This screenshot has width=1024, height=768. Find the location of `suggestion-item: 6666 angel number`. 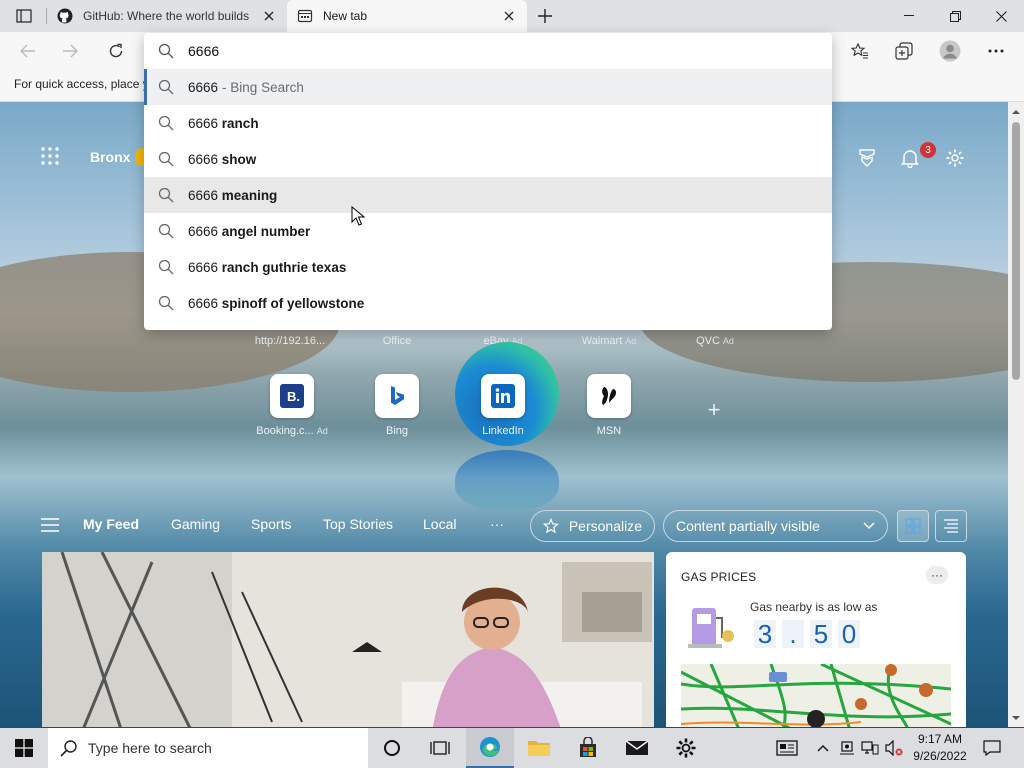

suggestion-item: 6666 angel number is located at coordinates (488, 231).